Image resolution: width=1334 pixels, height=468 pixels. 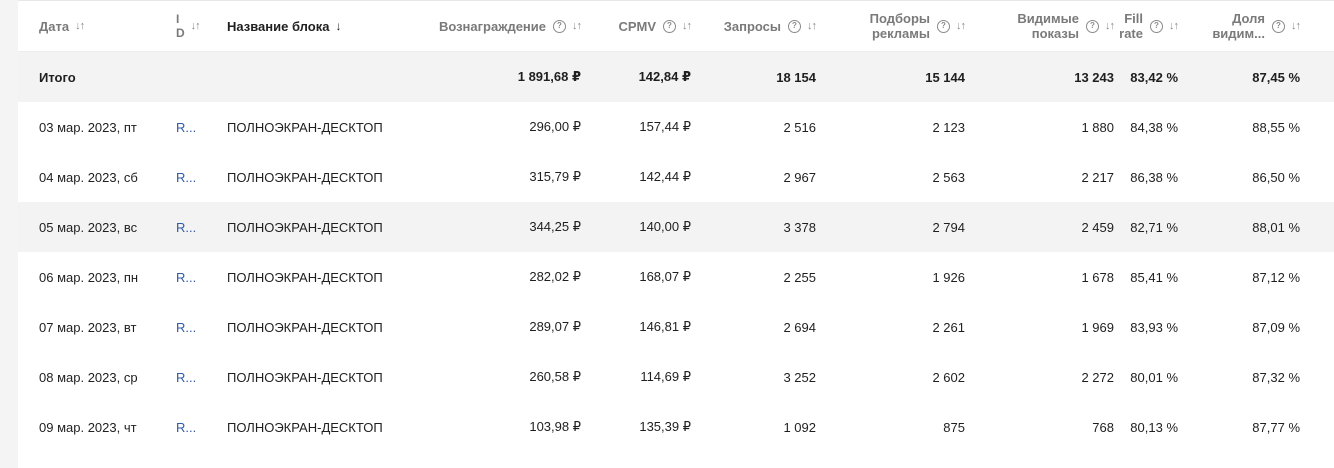 What do you see at coordinates (1097, 127) in the screenshot?
I see `row-visible: 1 880` at bounding box center [1097, 127].